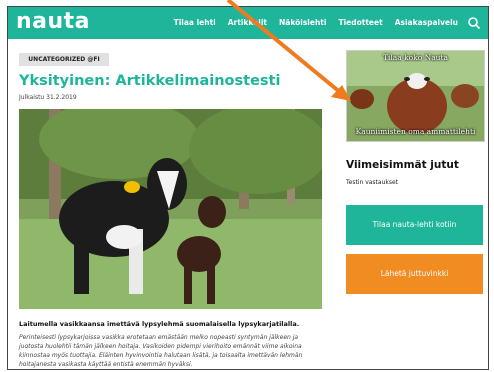  Describe the element at coordinates (415, 131) in the screenshot. I see `ad-bottom-text: Kauniimisten oma ammattilehti` at that location.